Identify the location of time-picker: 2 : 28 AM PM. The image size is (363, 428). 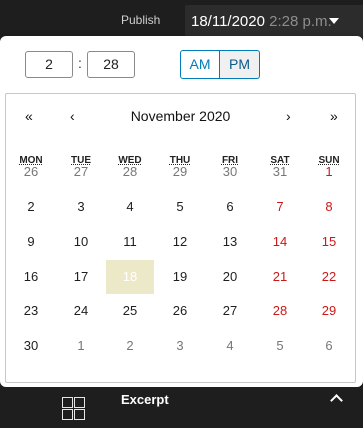
(181, 65).